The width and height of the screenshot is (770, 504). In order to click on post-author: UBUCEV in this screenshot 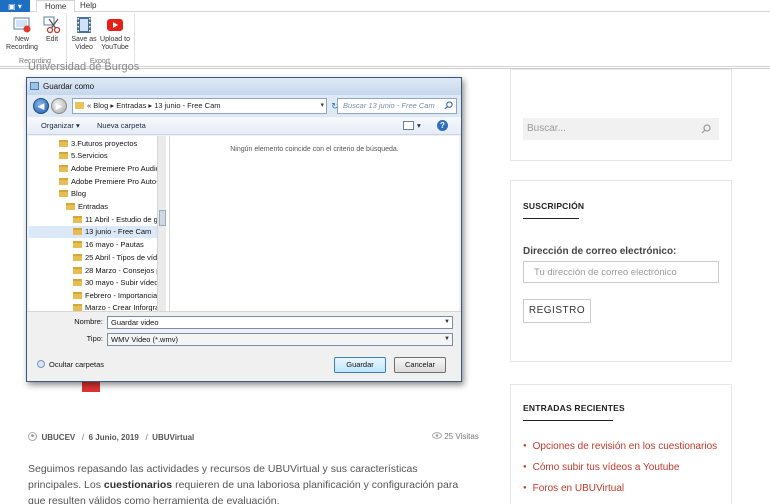, I will do `click(58, 437)`.